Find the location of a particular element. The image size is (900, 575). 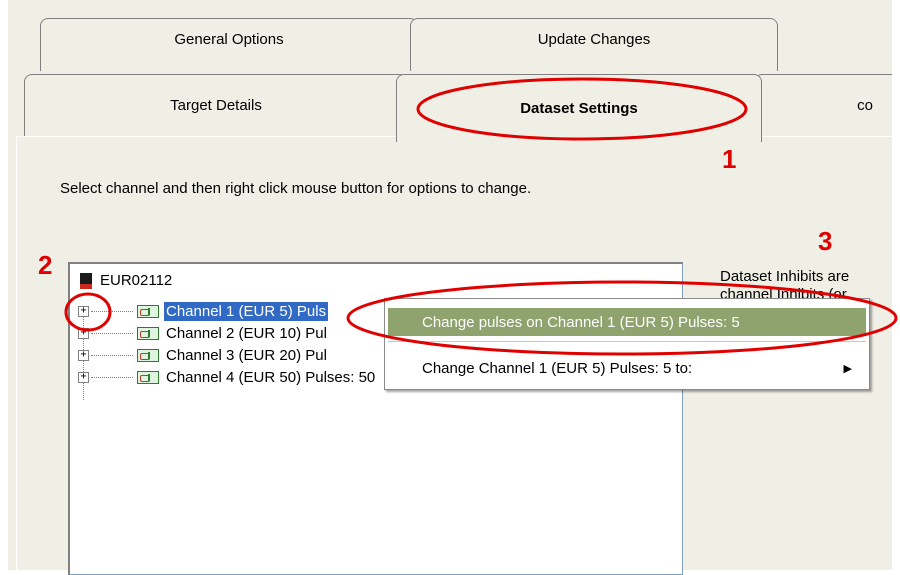

tree-item-channel-2: + Channel 2 (EUR 10) Pul is located at coordinates (203, 333).